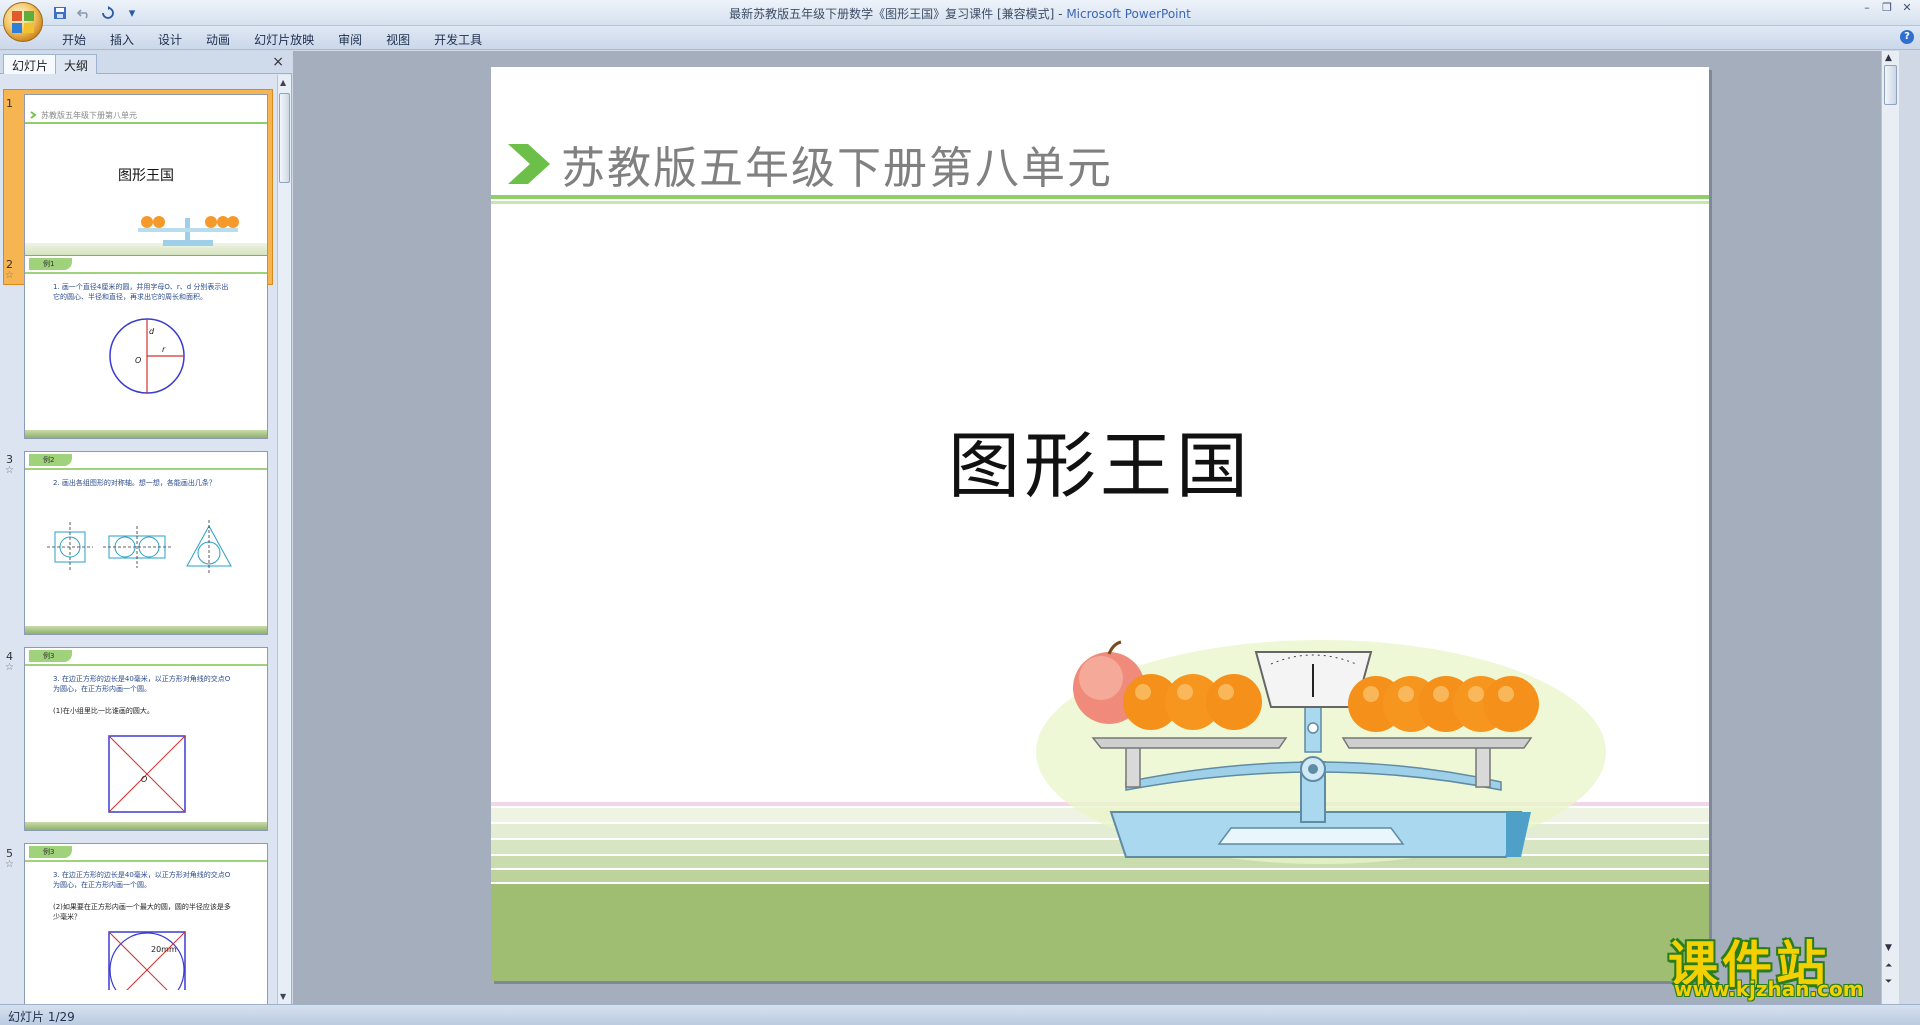 This screenshot has height=1025, width=1920. What do you see at coordinates (152, 331) in the screenshot?
I see `label-d: d` at bounding box center [152, 331].